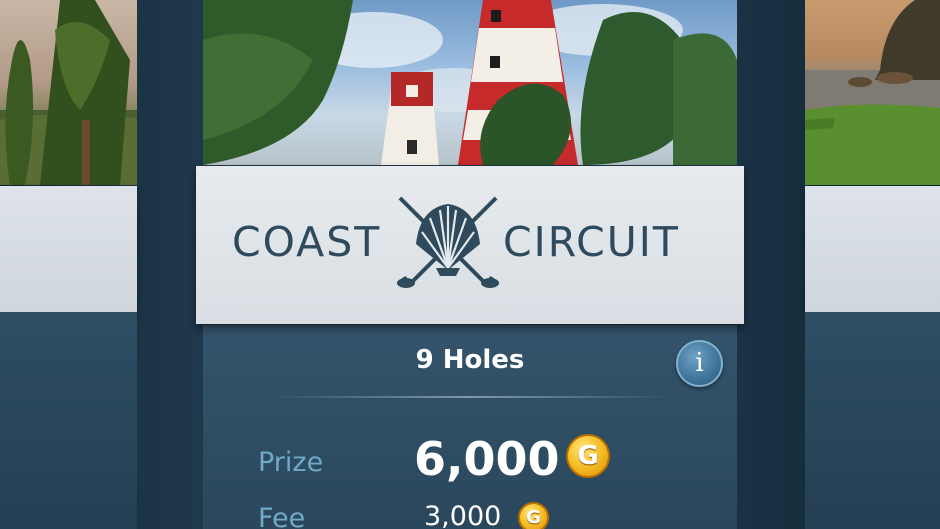  Describe the element at coordinates (591, 242) in the screenshot. I see `course-title-right: CIRCUIT` at that location.